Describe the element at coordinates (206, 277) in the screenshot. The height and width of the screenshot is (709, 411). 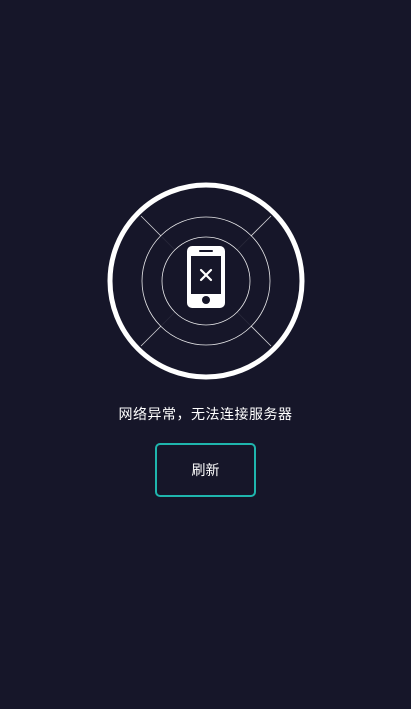
I see `phone-icon` at that location.